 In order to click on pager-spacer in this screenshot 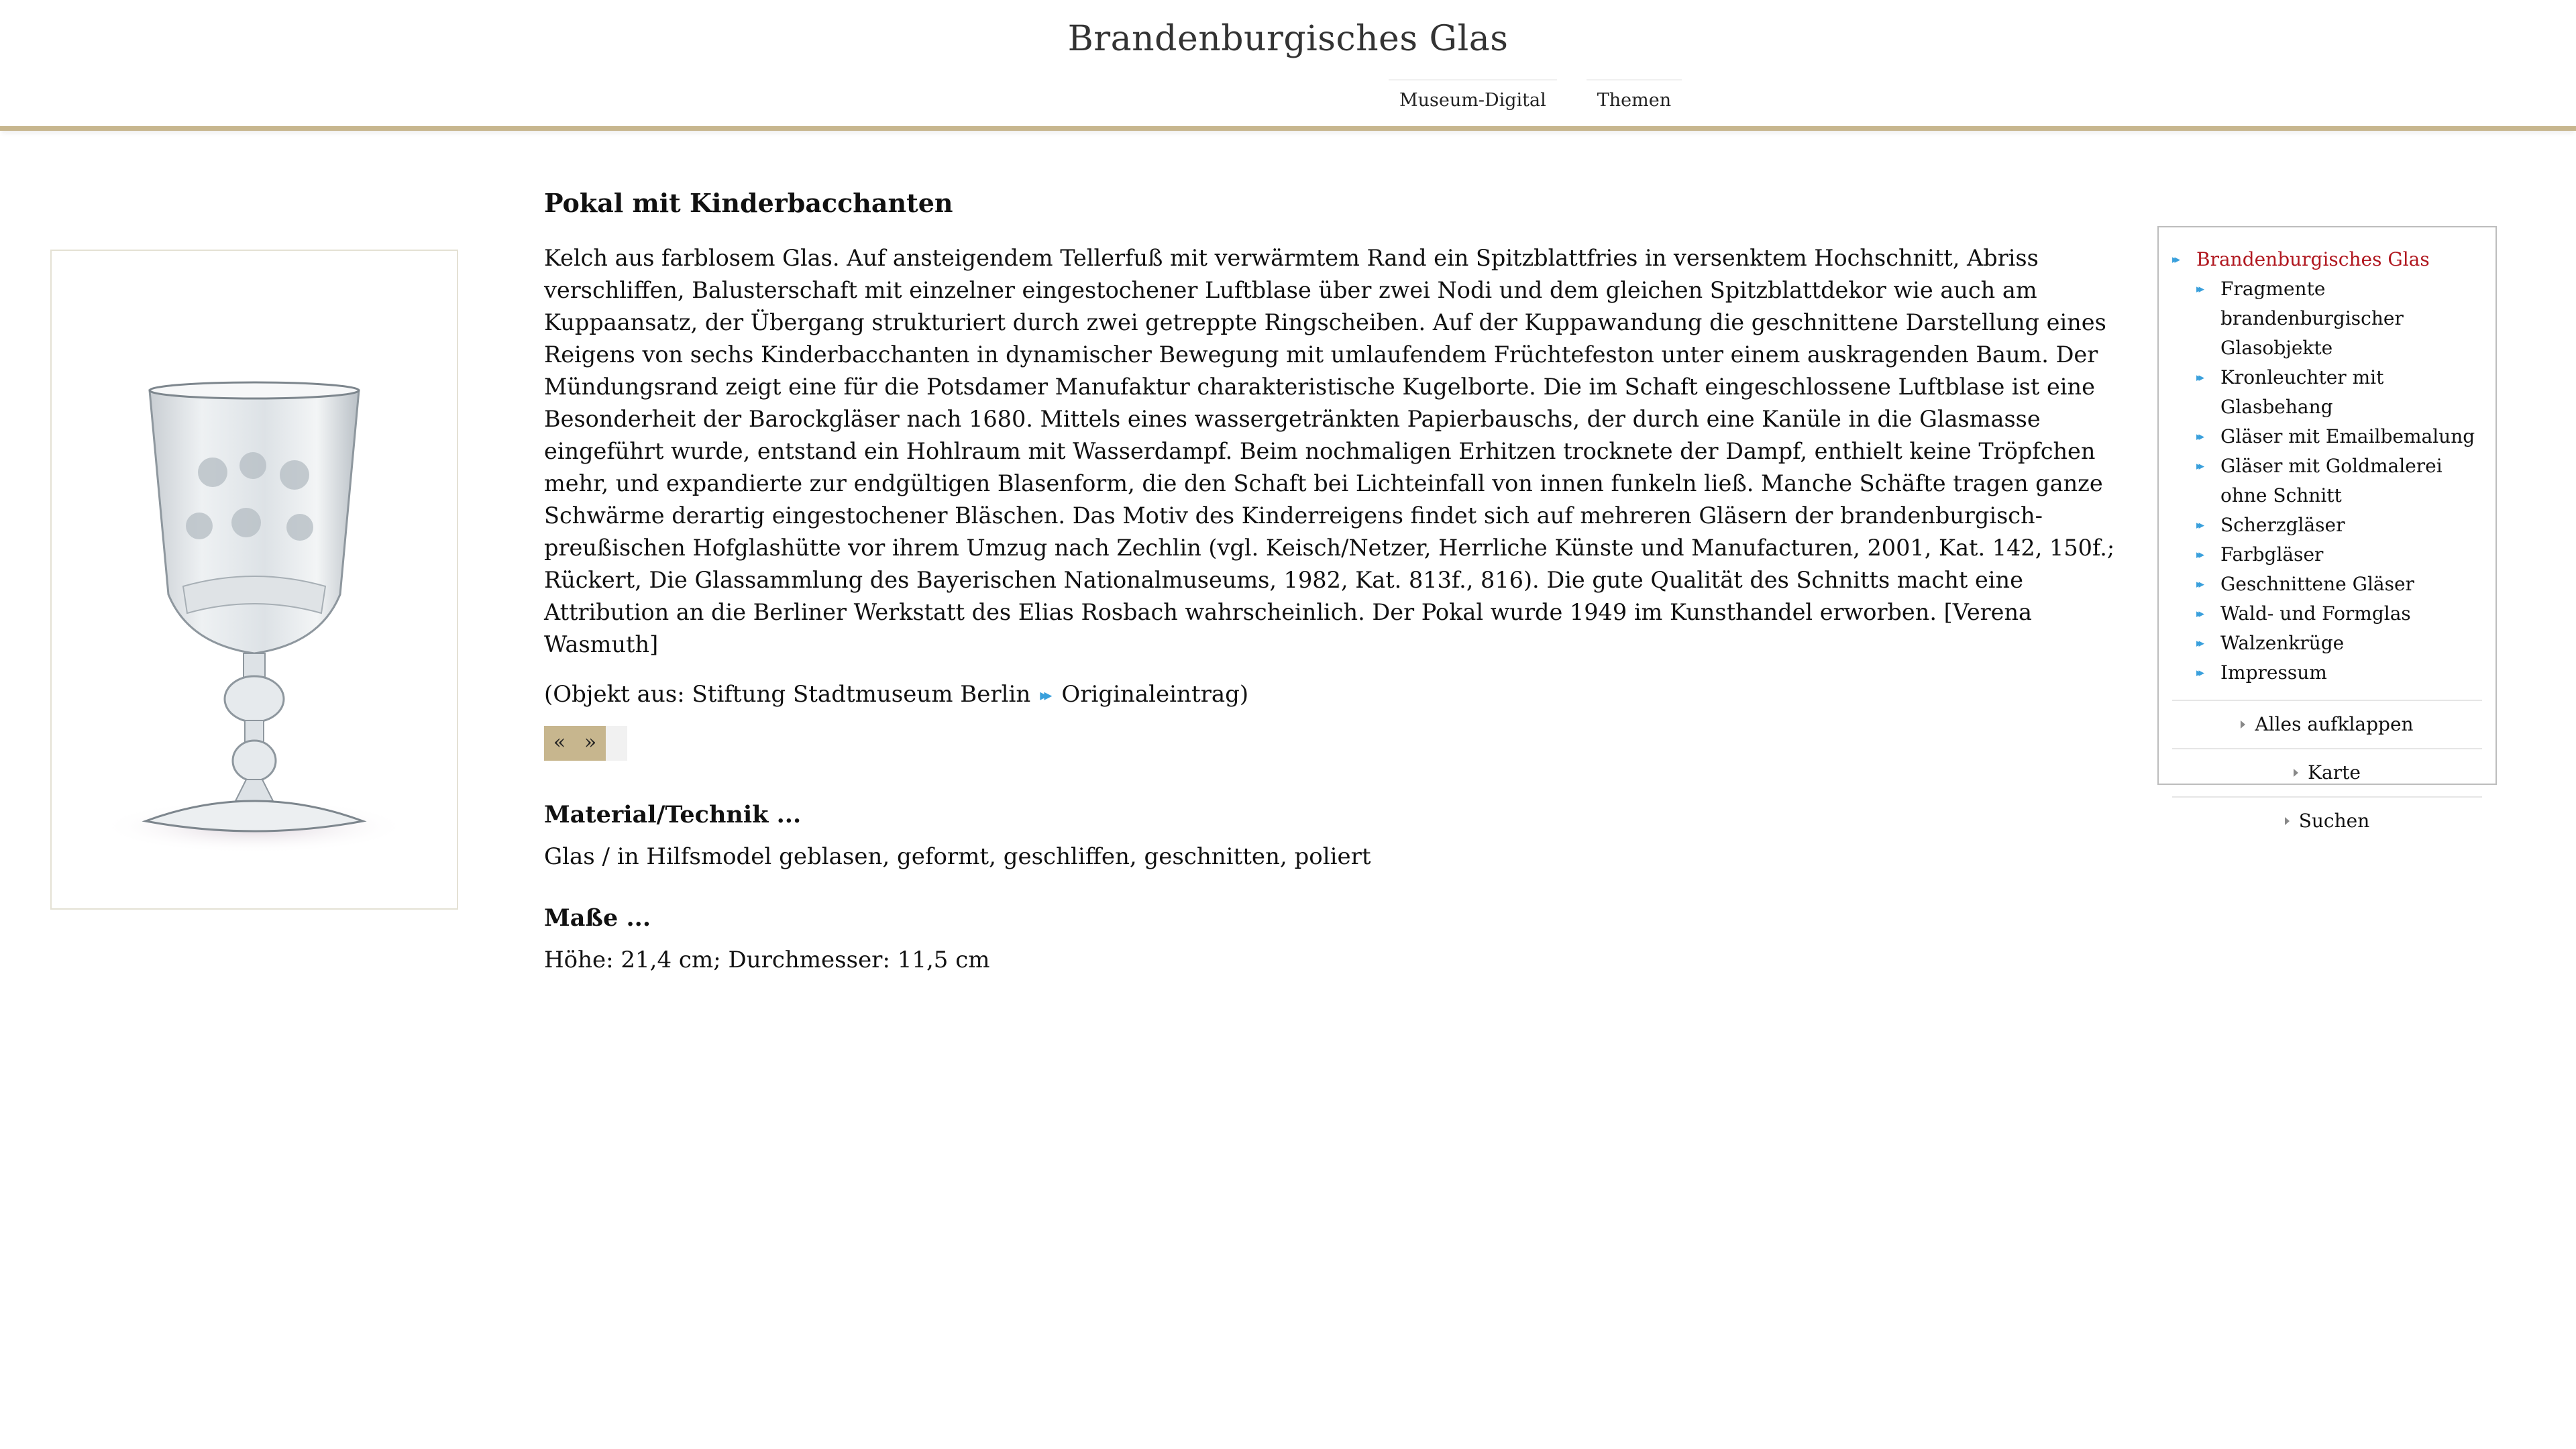, I will do `click(616, 743)`.